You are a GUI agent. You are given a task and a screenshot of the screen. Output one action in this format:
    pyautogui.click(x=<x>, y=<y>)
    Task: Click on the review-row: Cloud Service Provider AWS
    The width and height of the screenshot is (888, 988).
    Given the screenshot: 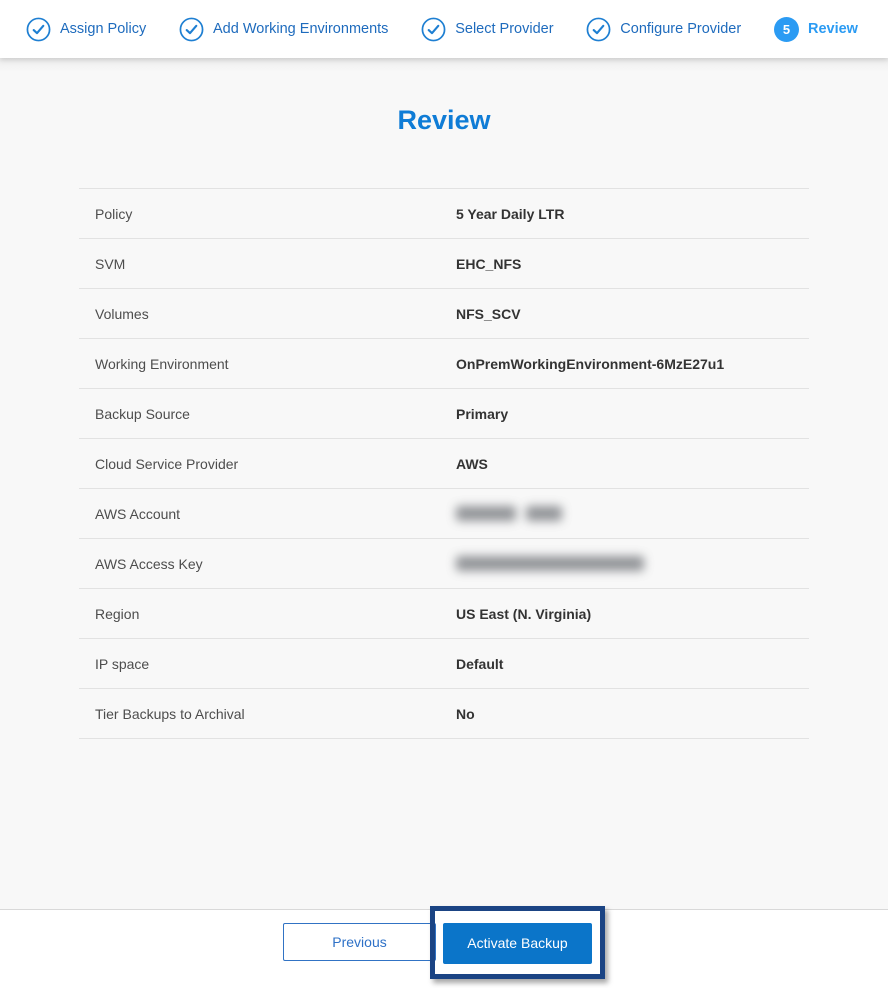 What is the action you would take?
    pyautogui.click(x=444, y=464)
    